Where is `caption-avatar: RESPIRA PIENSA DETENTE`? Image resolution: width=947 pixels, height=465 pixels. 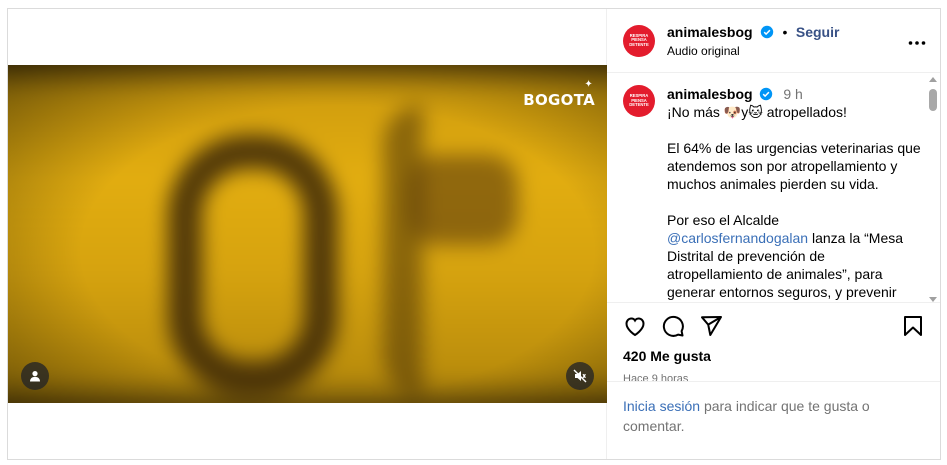 caption-avatar: RESPIRA PIENSA DETENTE is located at coordinates (639, 101).